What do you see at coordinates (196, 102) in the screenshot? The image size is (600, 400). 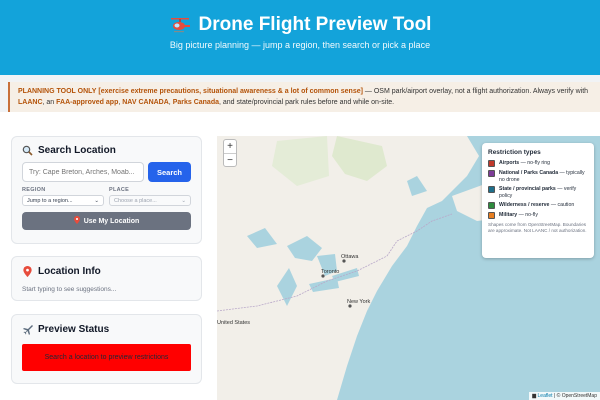 I see `parks-canada-link: Parks Canada` at bounding box center [196, 102].